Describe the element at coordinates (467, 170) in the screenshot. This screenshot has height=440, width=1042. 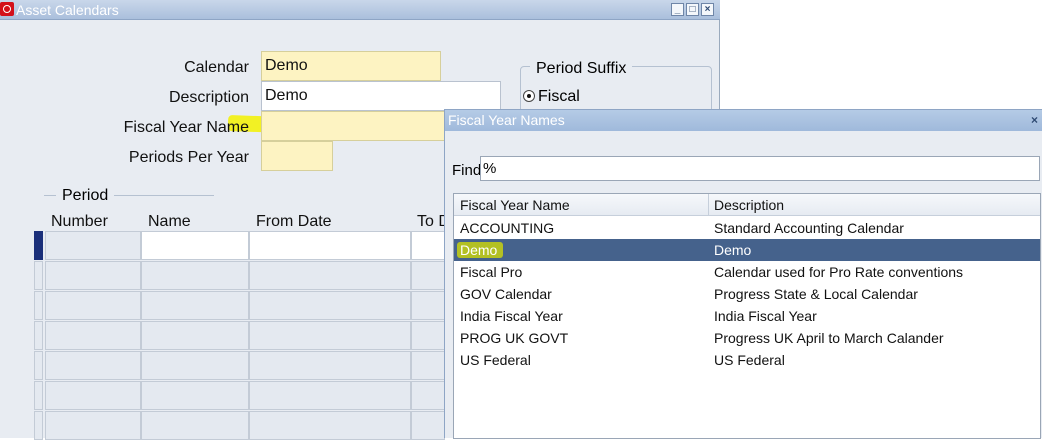
I see `find-label: Find` at that location.